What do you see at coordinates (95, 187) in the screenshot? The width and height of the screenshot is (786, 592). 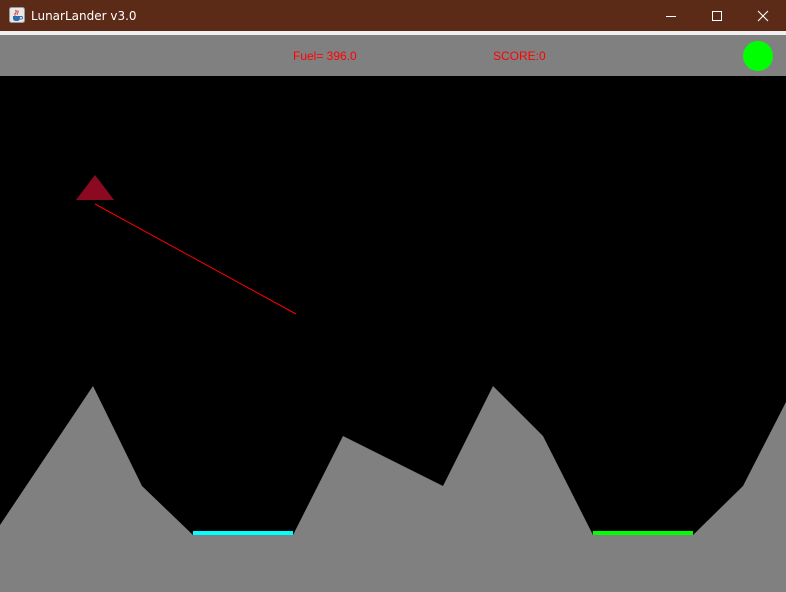 I see `lander-ship` at bounding box center [95, 187].